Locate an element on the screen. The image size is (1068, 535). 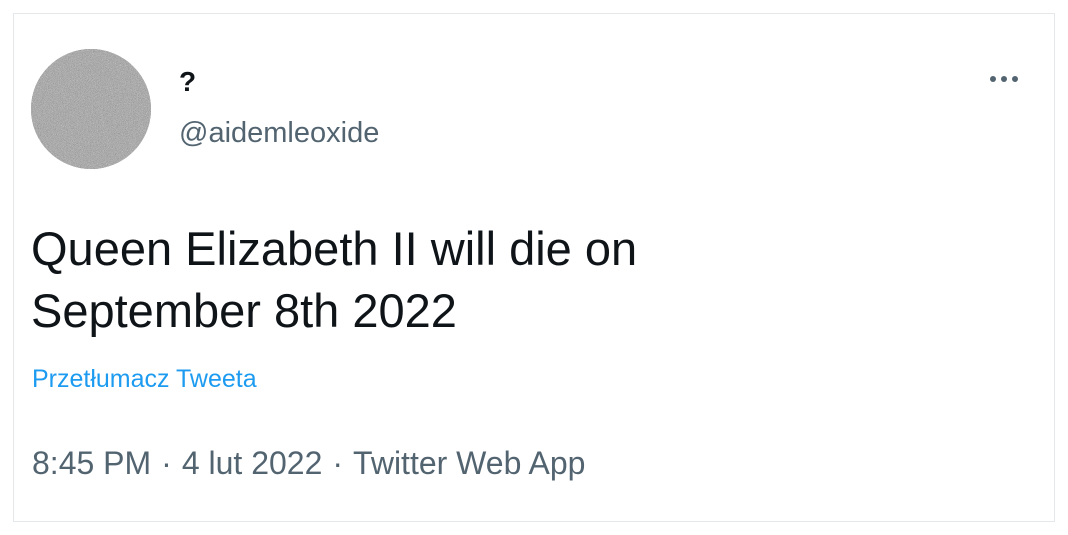
tweet-time: 8:45 PM is located at coordinates (91, 463).